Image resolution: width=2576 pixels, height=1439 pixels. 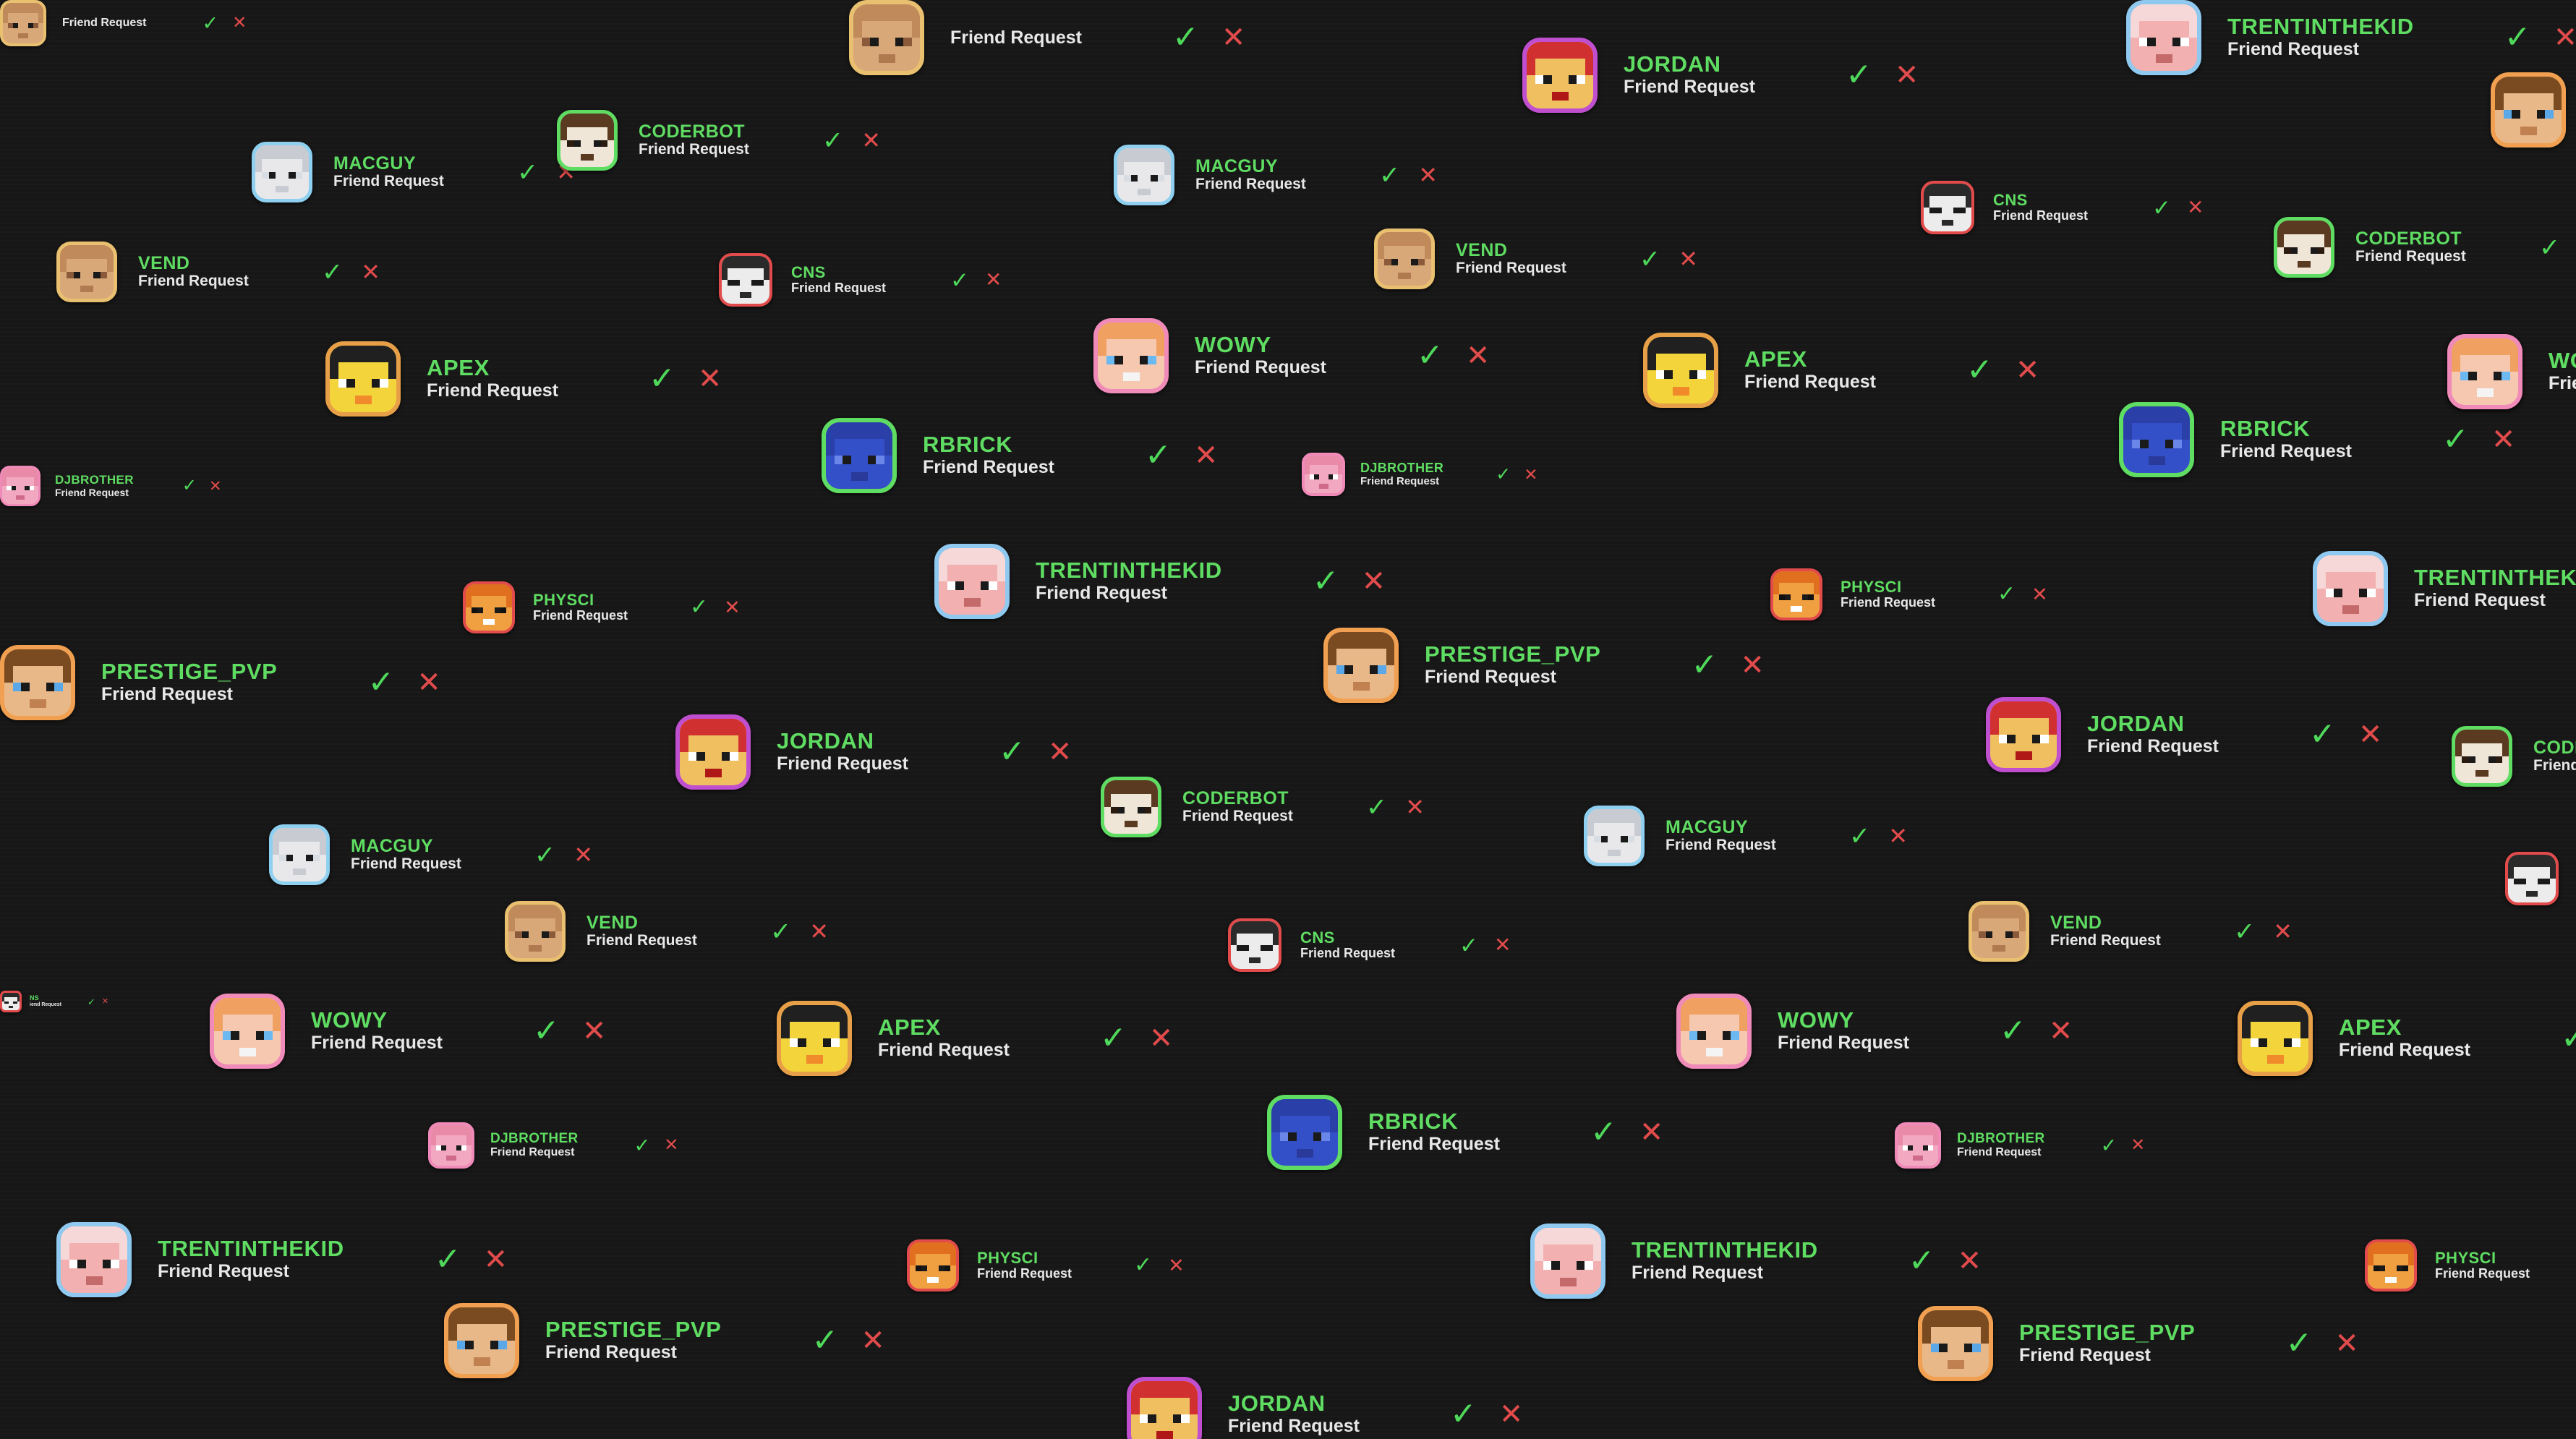 What do you see at coordinates (2320, 37) in the screenshot?
I see `request-text: TRENTINTHEKIDFriend Request` at bounding box center [2320, 37].